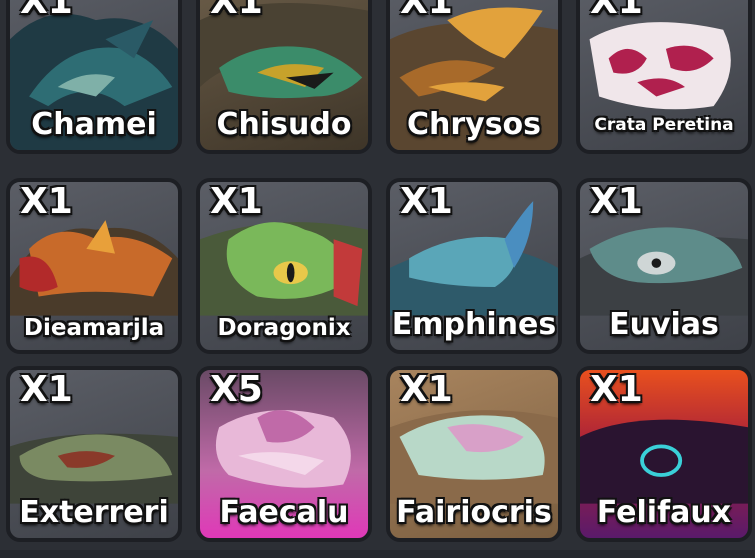  I want to click on item-name: Dieamarjla, so click(94, 328).